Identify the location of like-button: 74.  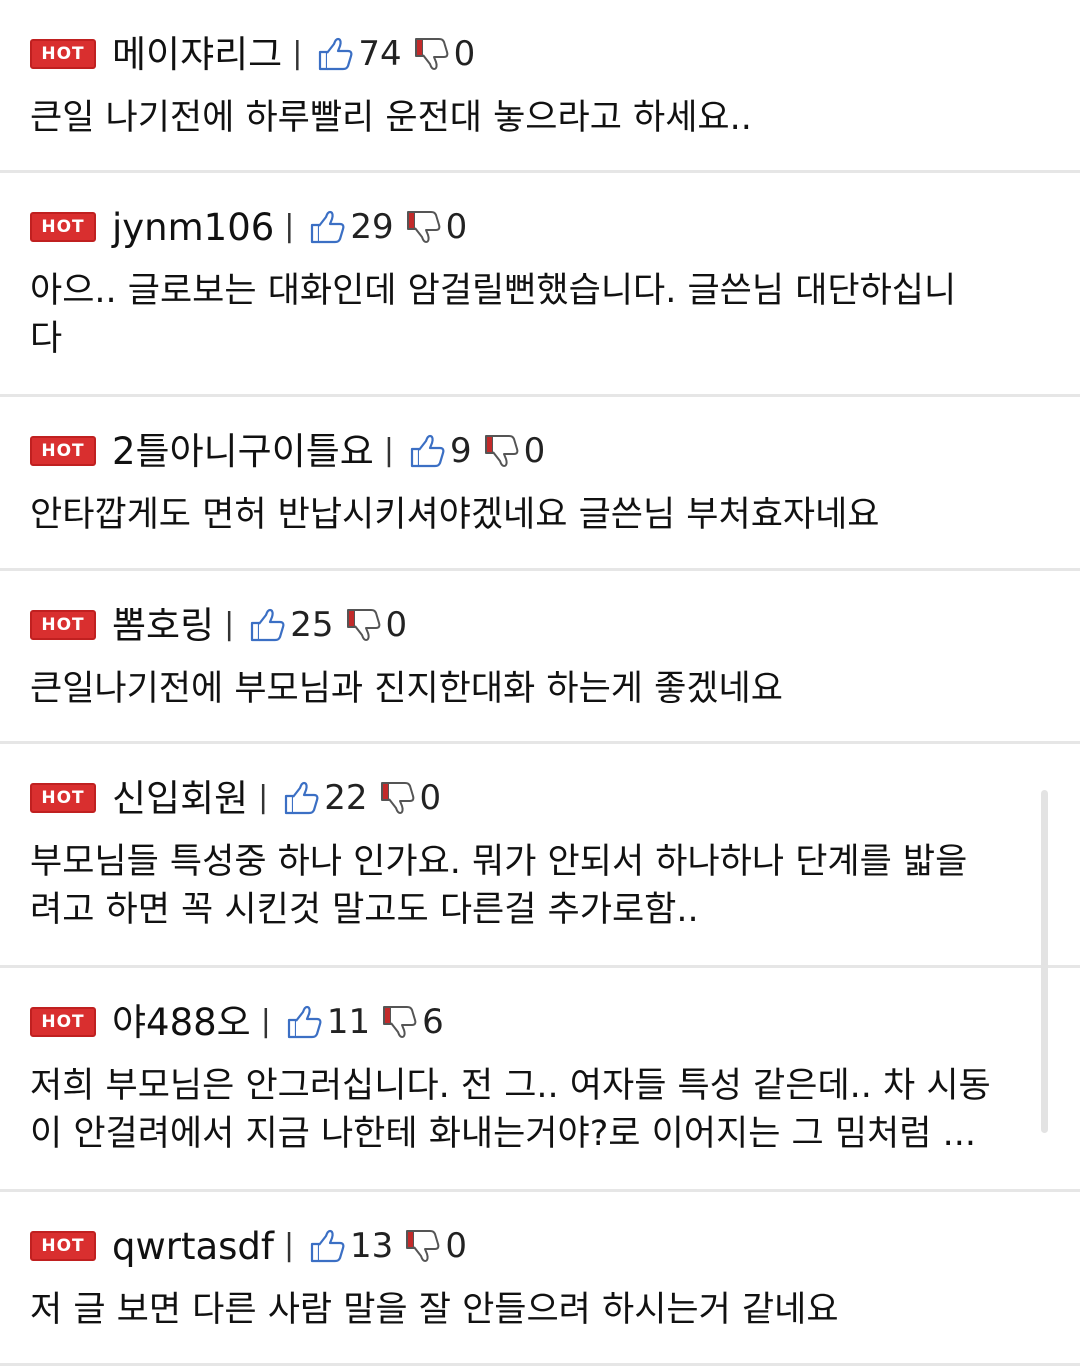
(363, 54).